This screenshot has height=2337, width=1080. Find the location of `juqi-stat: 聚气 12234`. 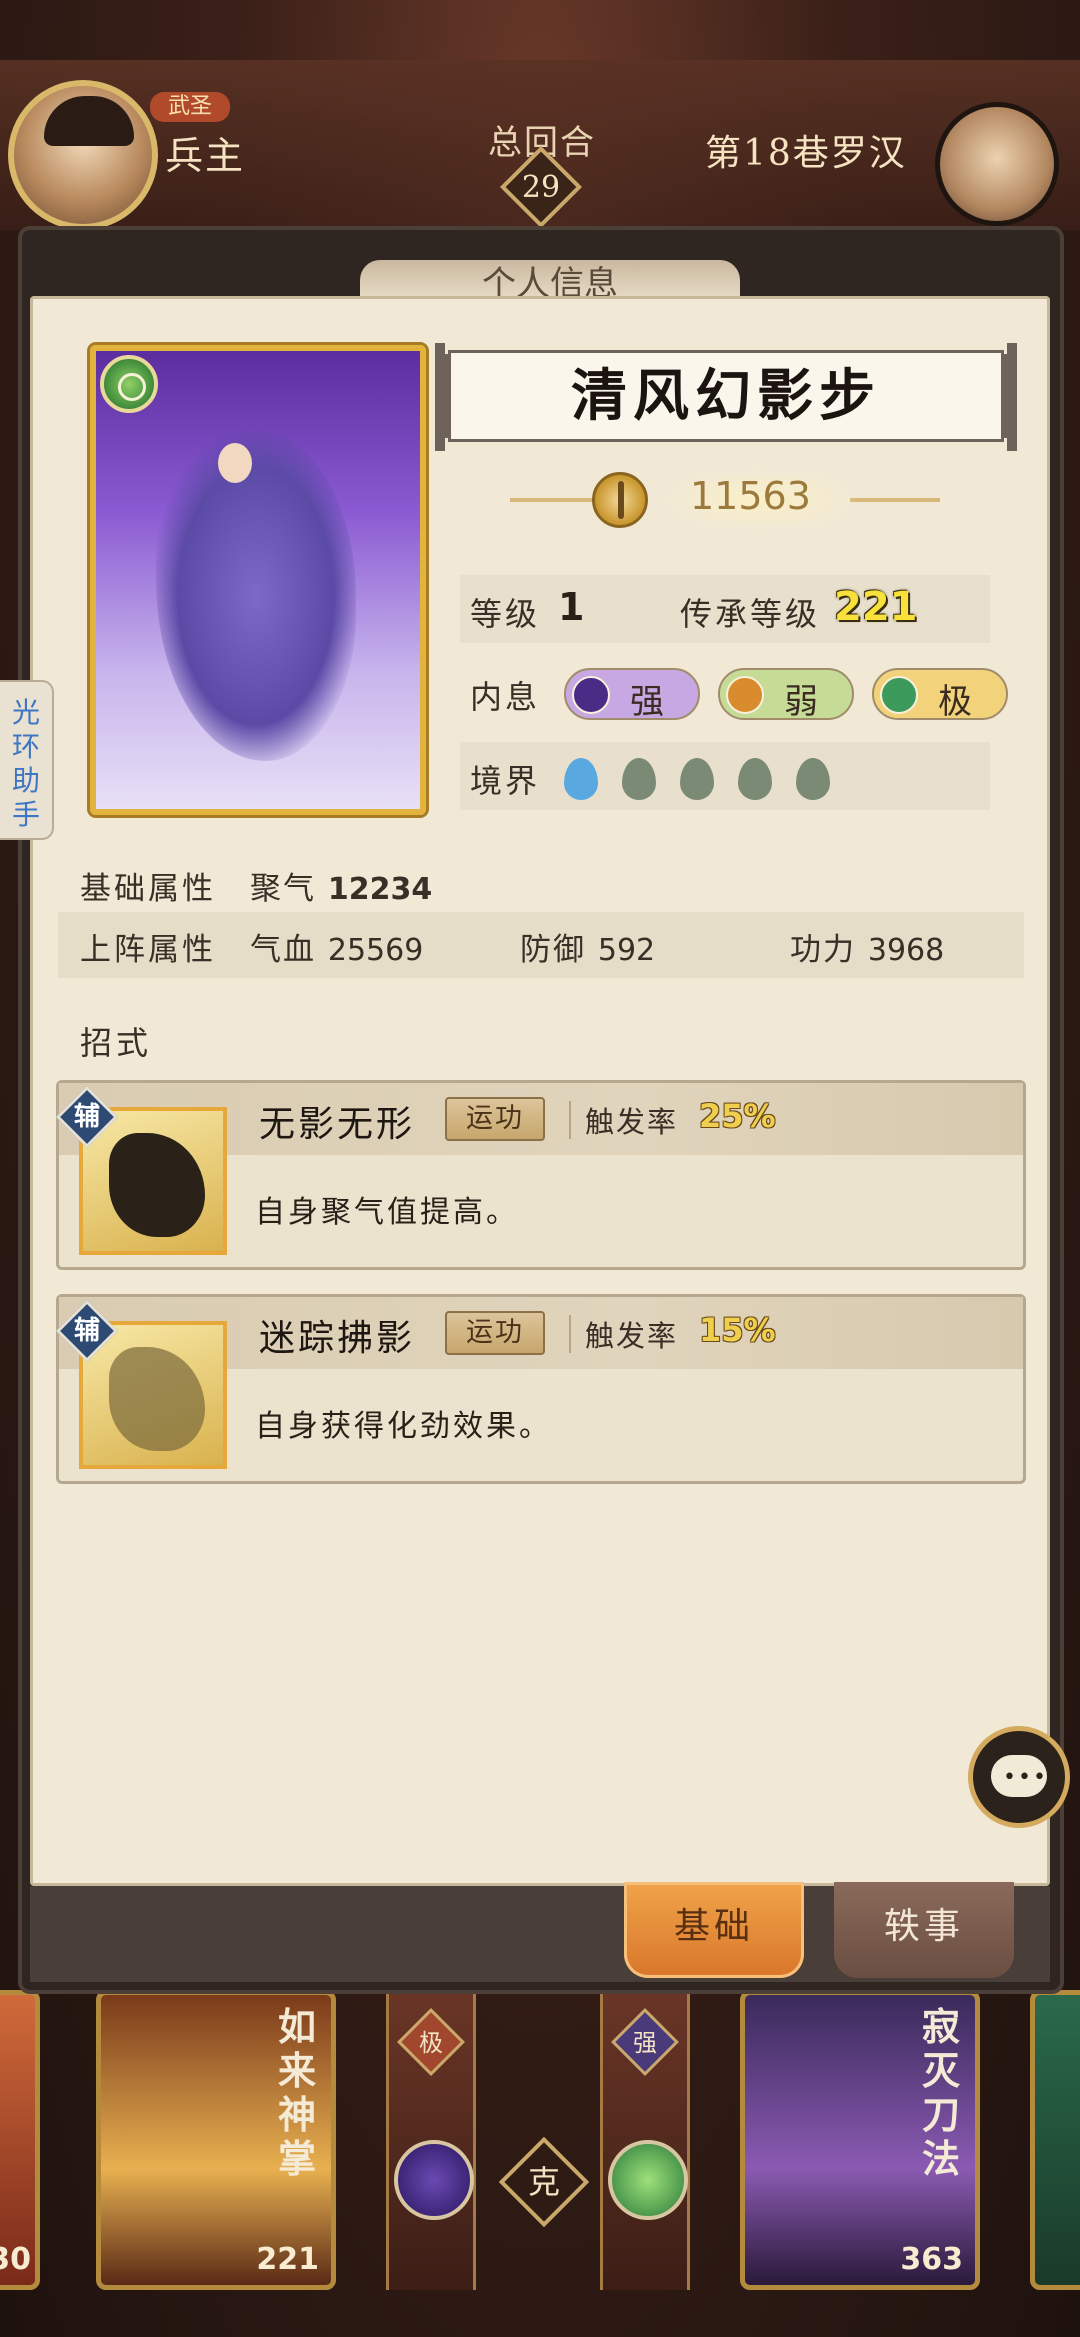

juqi-stat: 聚气 12234 is located at coordinates (341, 885).